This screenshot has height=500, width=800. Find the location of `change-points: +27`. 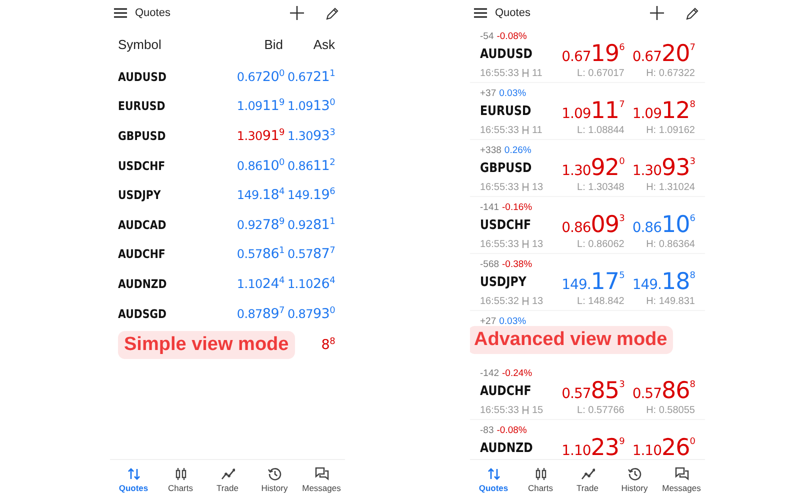

change-points: +27 is located at coordinates (488, 321).